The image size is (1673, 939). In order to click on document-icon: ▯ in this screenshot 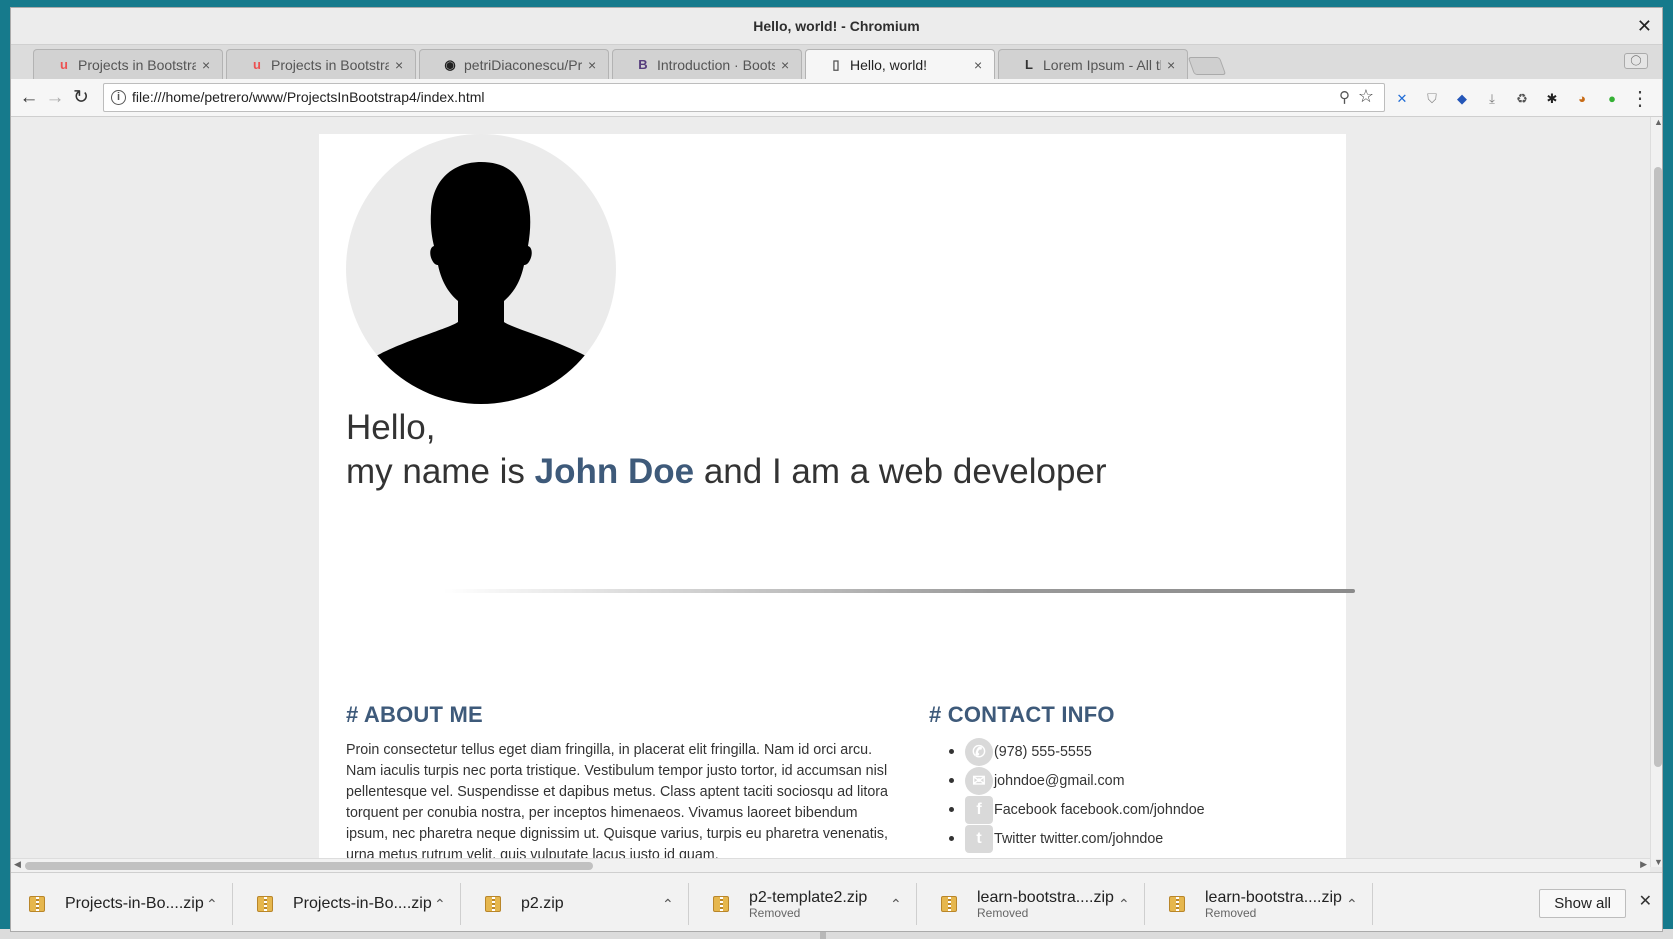, I will do `click(836, 64)`.